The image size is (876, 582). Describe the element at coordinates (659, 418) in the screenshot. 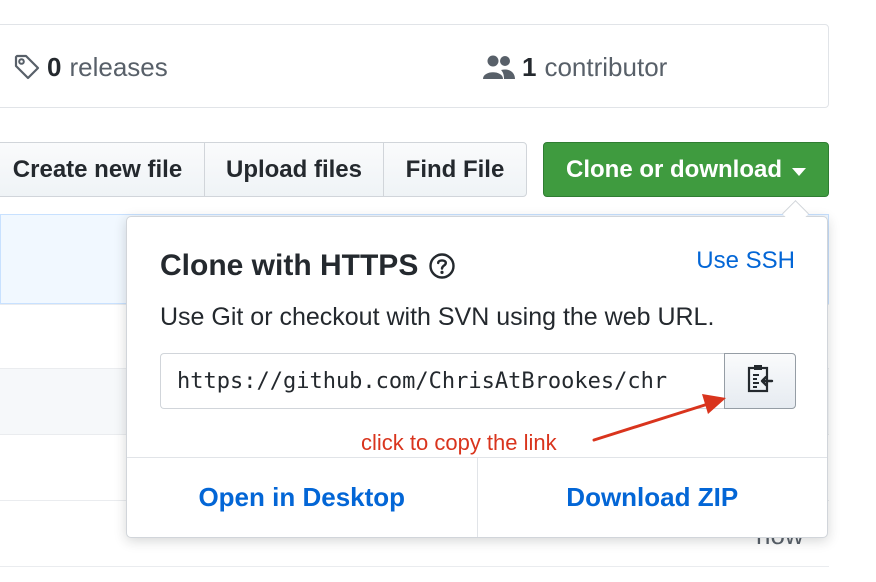

I see `annotation-arrow-icon` at that location.